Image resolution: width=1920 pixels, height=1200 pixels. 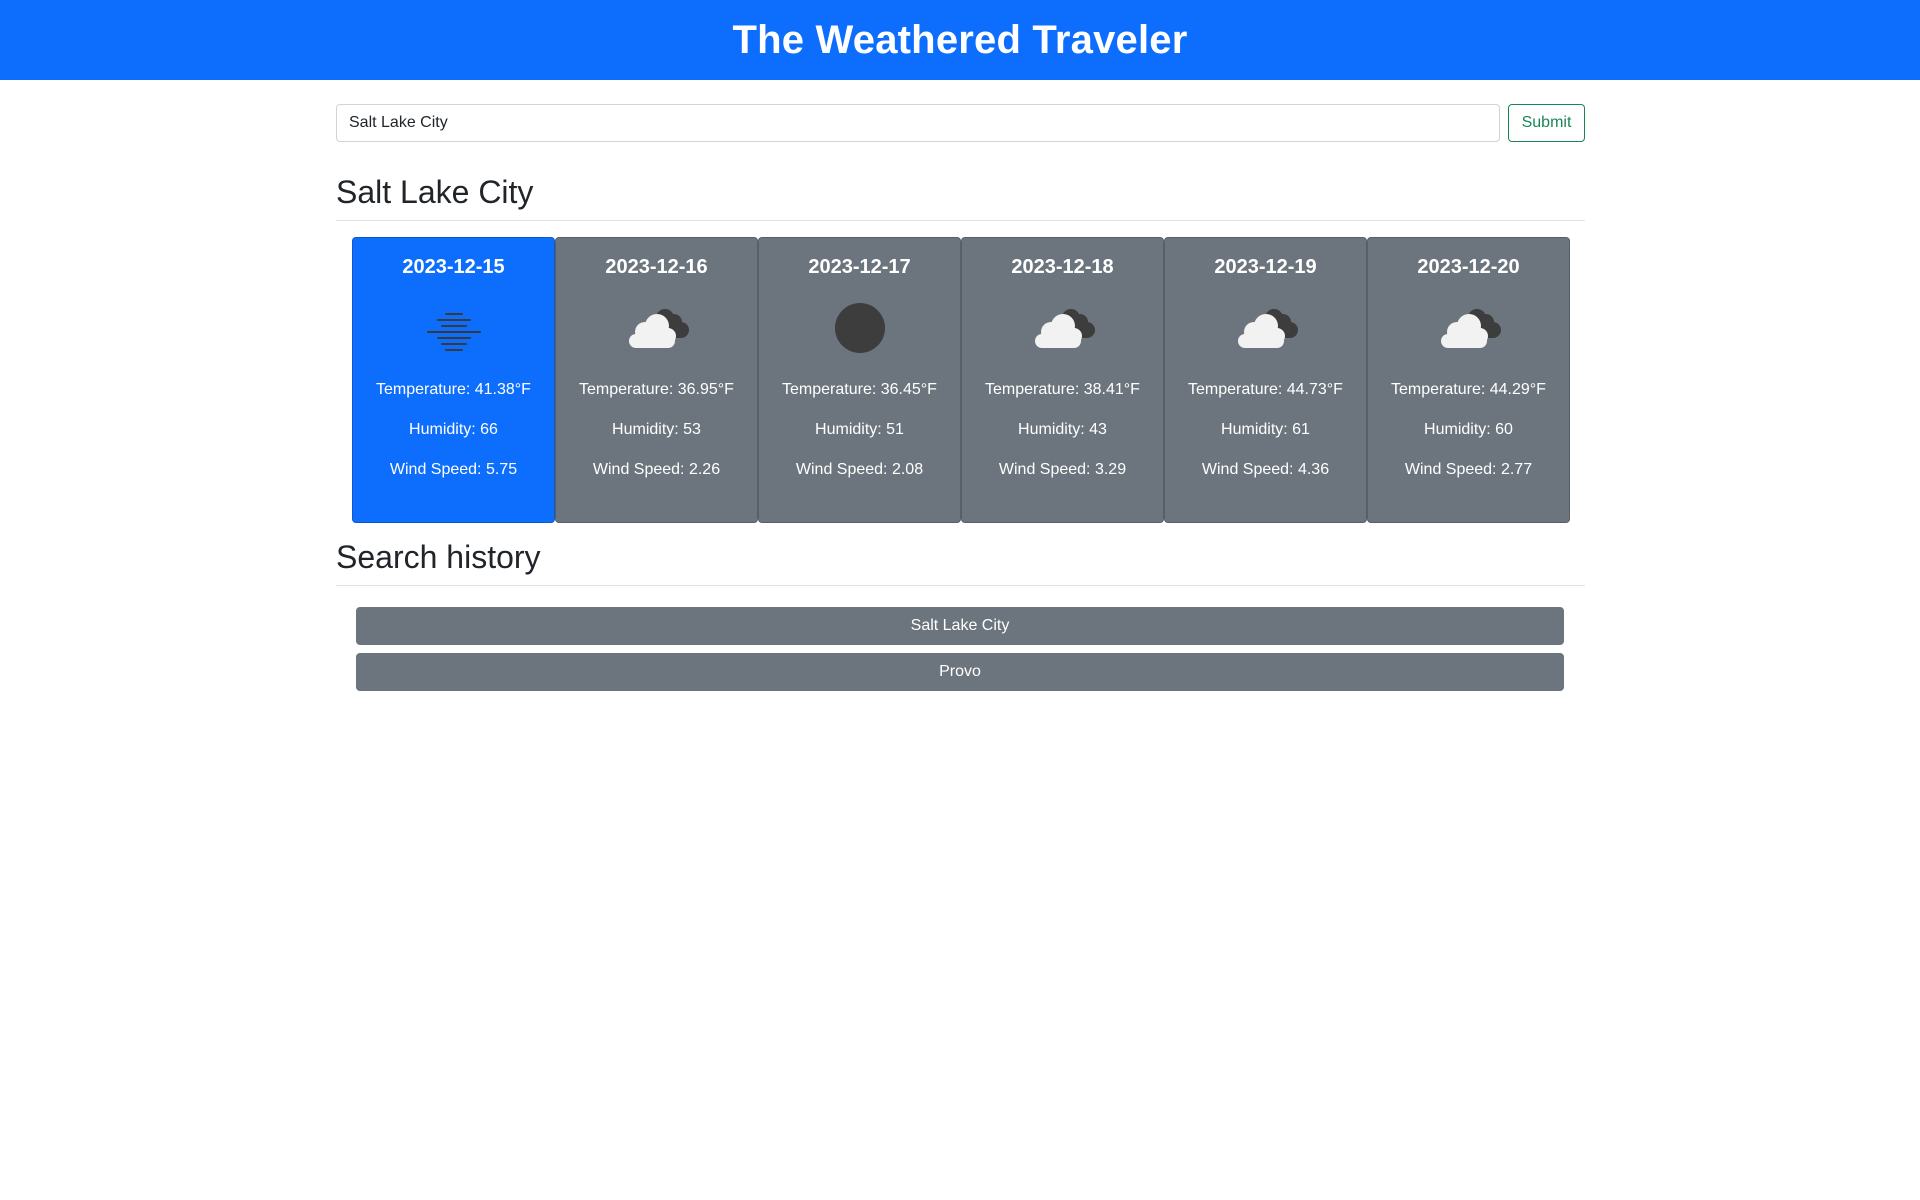 I want to click on card-date: 2023-12-16, so click(x=656, y=267).